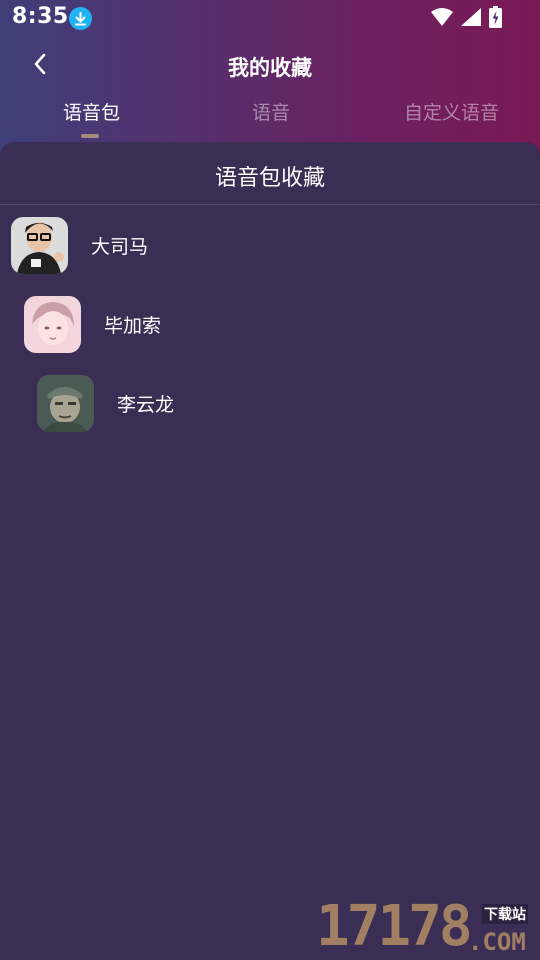 This screenshot has width=540, height=960. What do you see at coordinates (105, 403) in the screenshot?
I see `list-item: 李云龙` at bounding box center [105, 403].